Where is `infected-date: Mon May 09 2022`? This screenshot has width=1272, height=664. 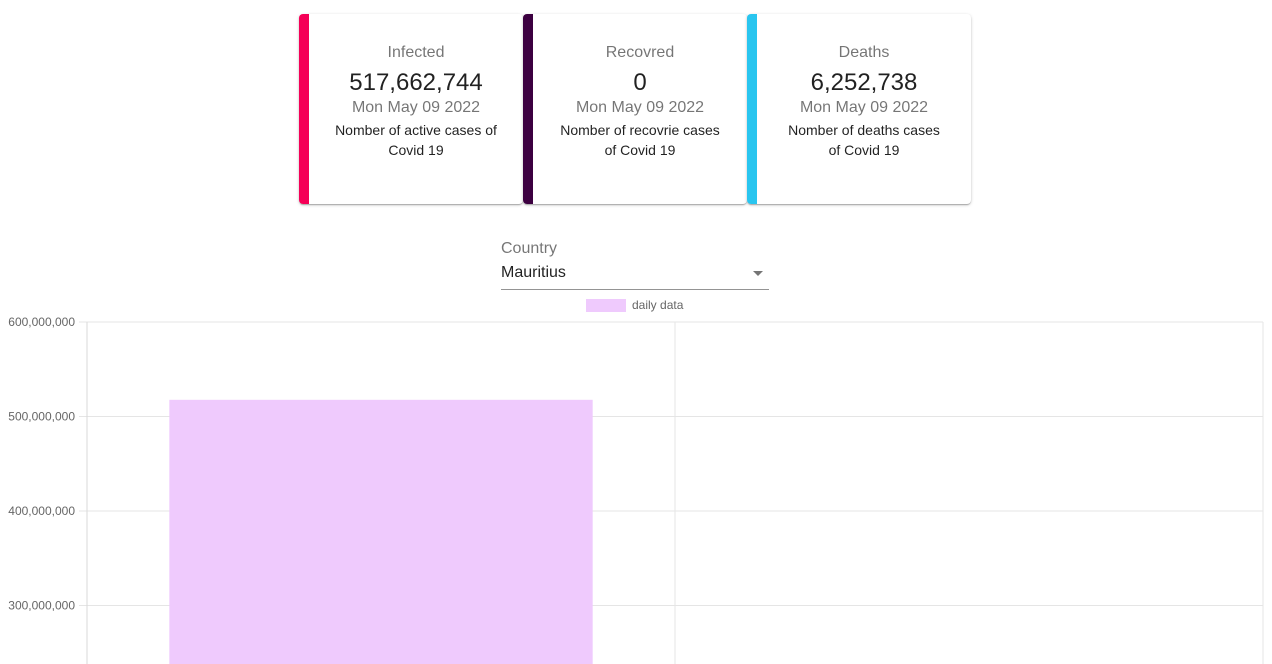
infected-date: Mon May 09 2022 is located at coordinates (416, 107).